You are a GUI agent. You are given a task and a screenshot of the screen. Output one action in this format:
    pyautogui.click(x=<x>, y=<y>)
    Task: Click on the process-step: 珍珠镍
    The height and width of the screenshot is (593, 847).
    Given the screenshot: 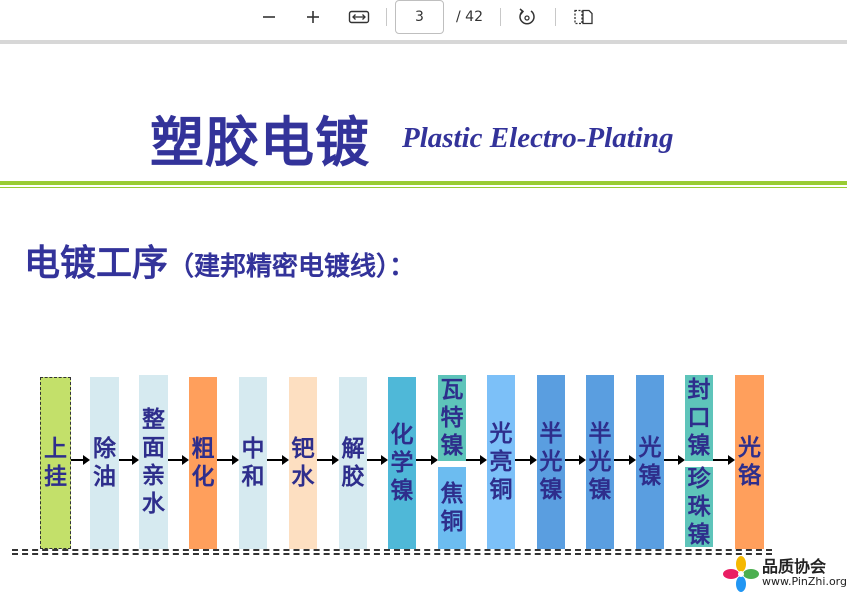 What is the action you would take?
    pyautogui.click(x=699, y=507)
    